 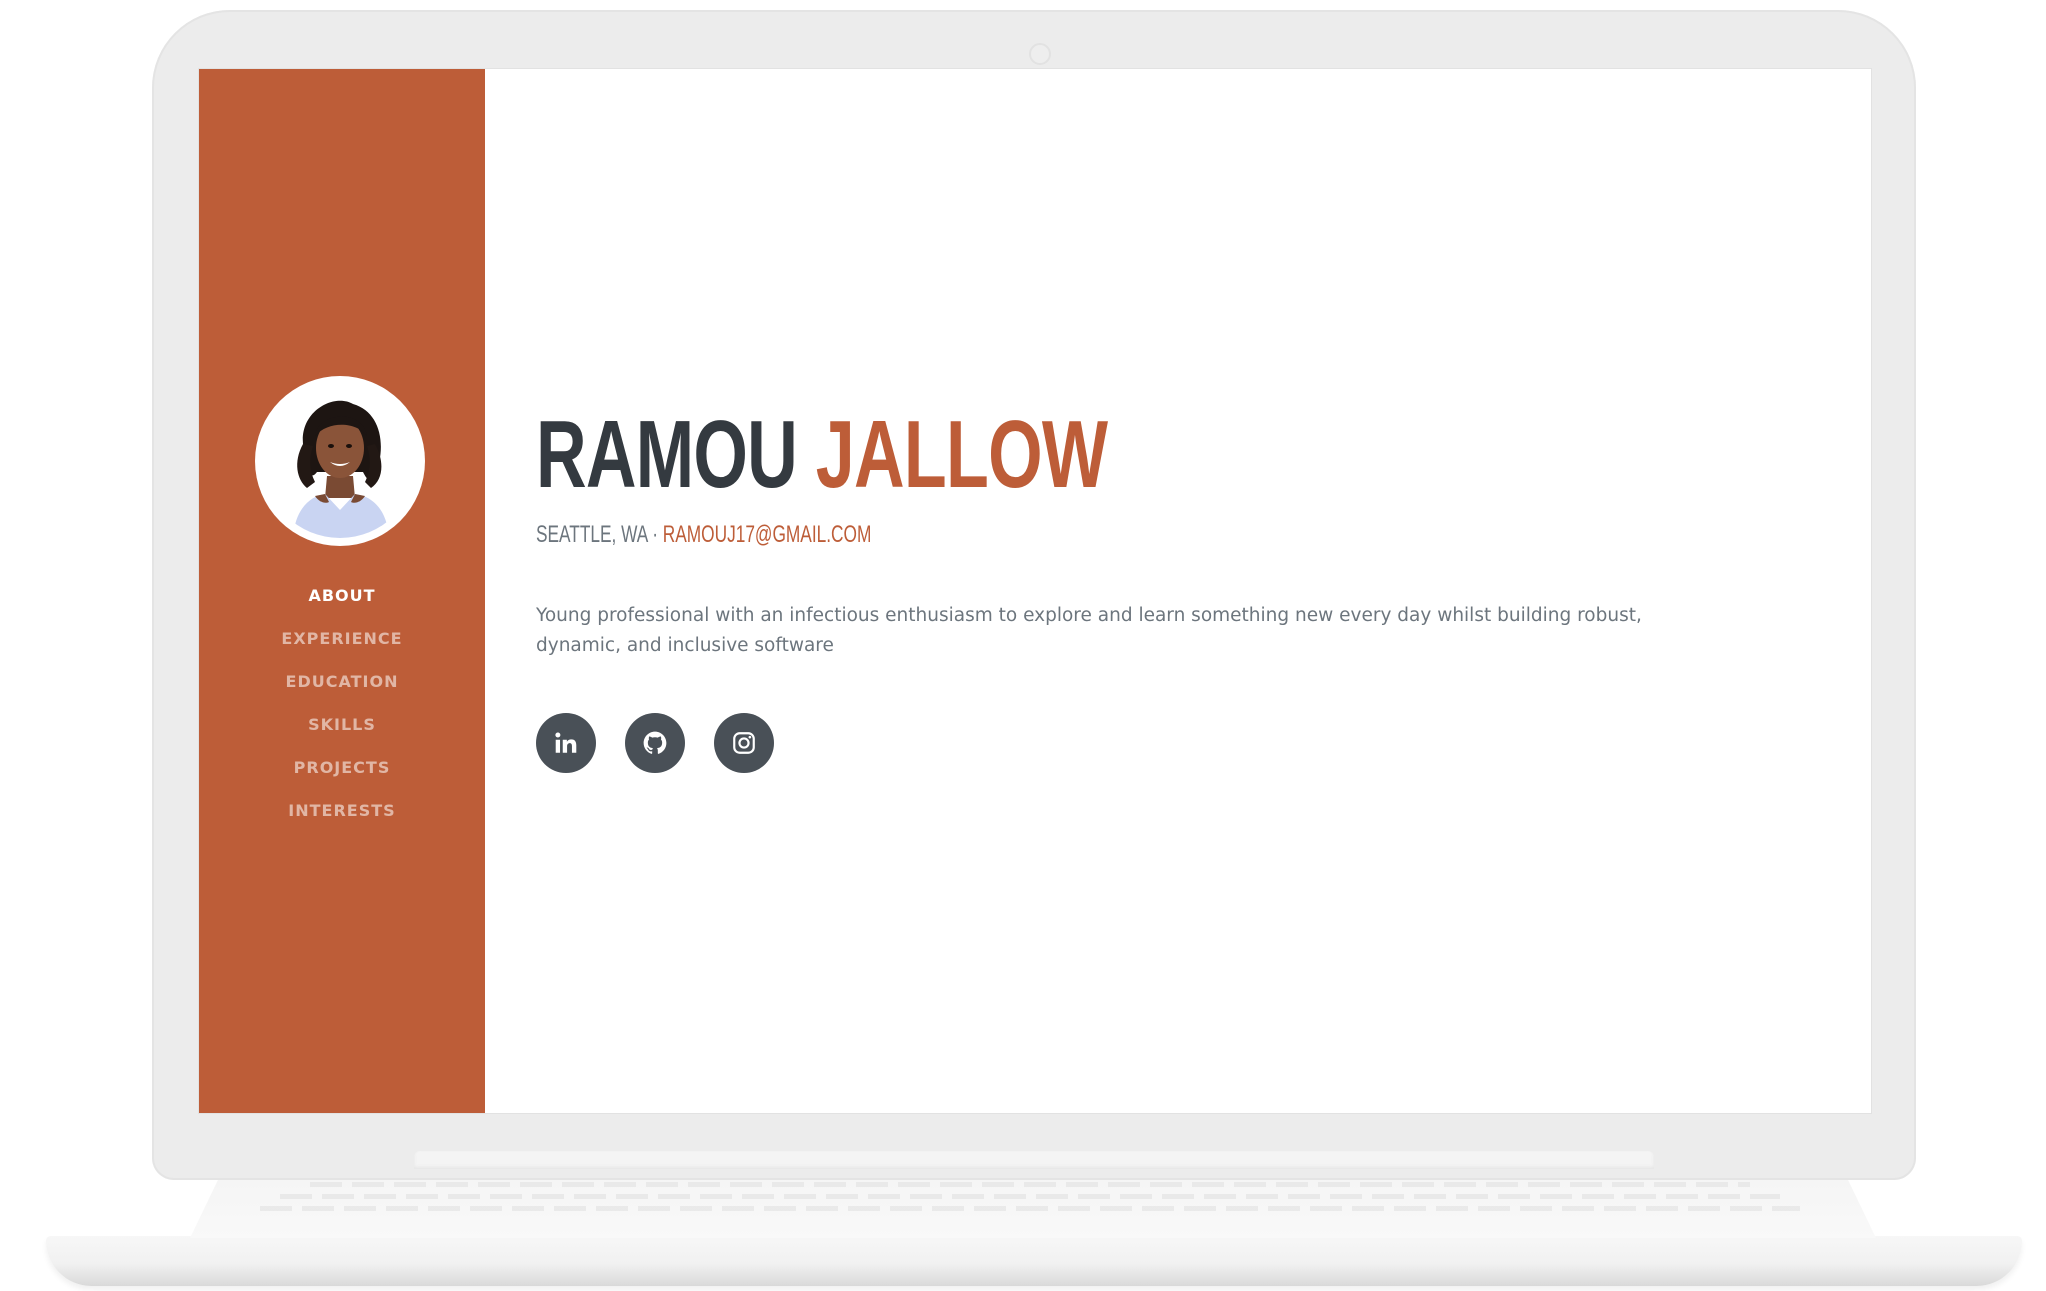 I want to click on first-name: RAMOU, so click(x=667, y=454).